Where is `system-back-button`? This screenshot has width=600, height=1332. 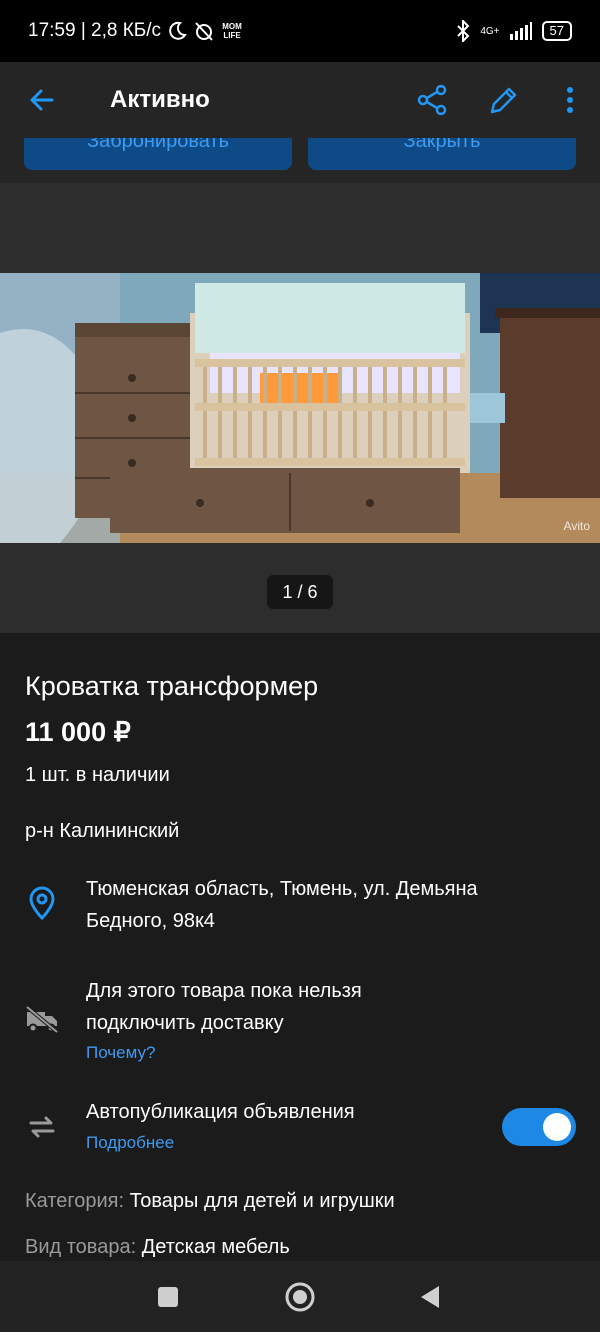 system-back-button is located at coordinates (430, 1297).